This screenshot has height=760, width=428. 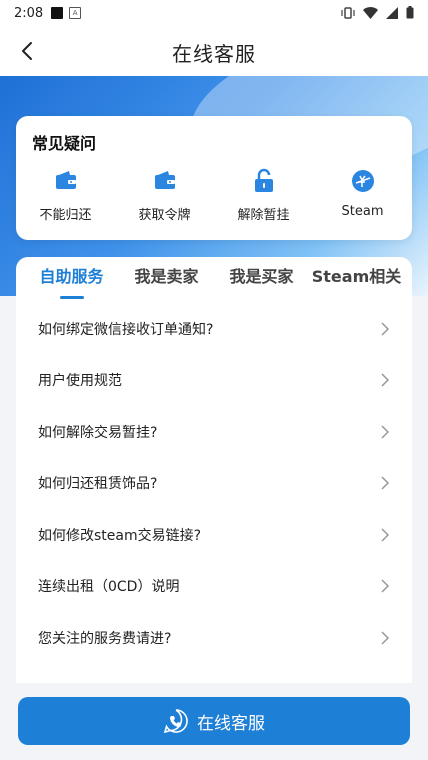 I want to click on question-row: 连续出租（0CD）说明, so click(x=214, y=587).